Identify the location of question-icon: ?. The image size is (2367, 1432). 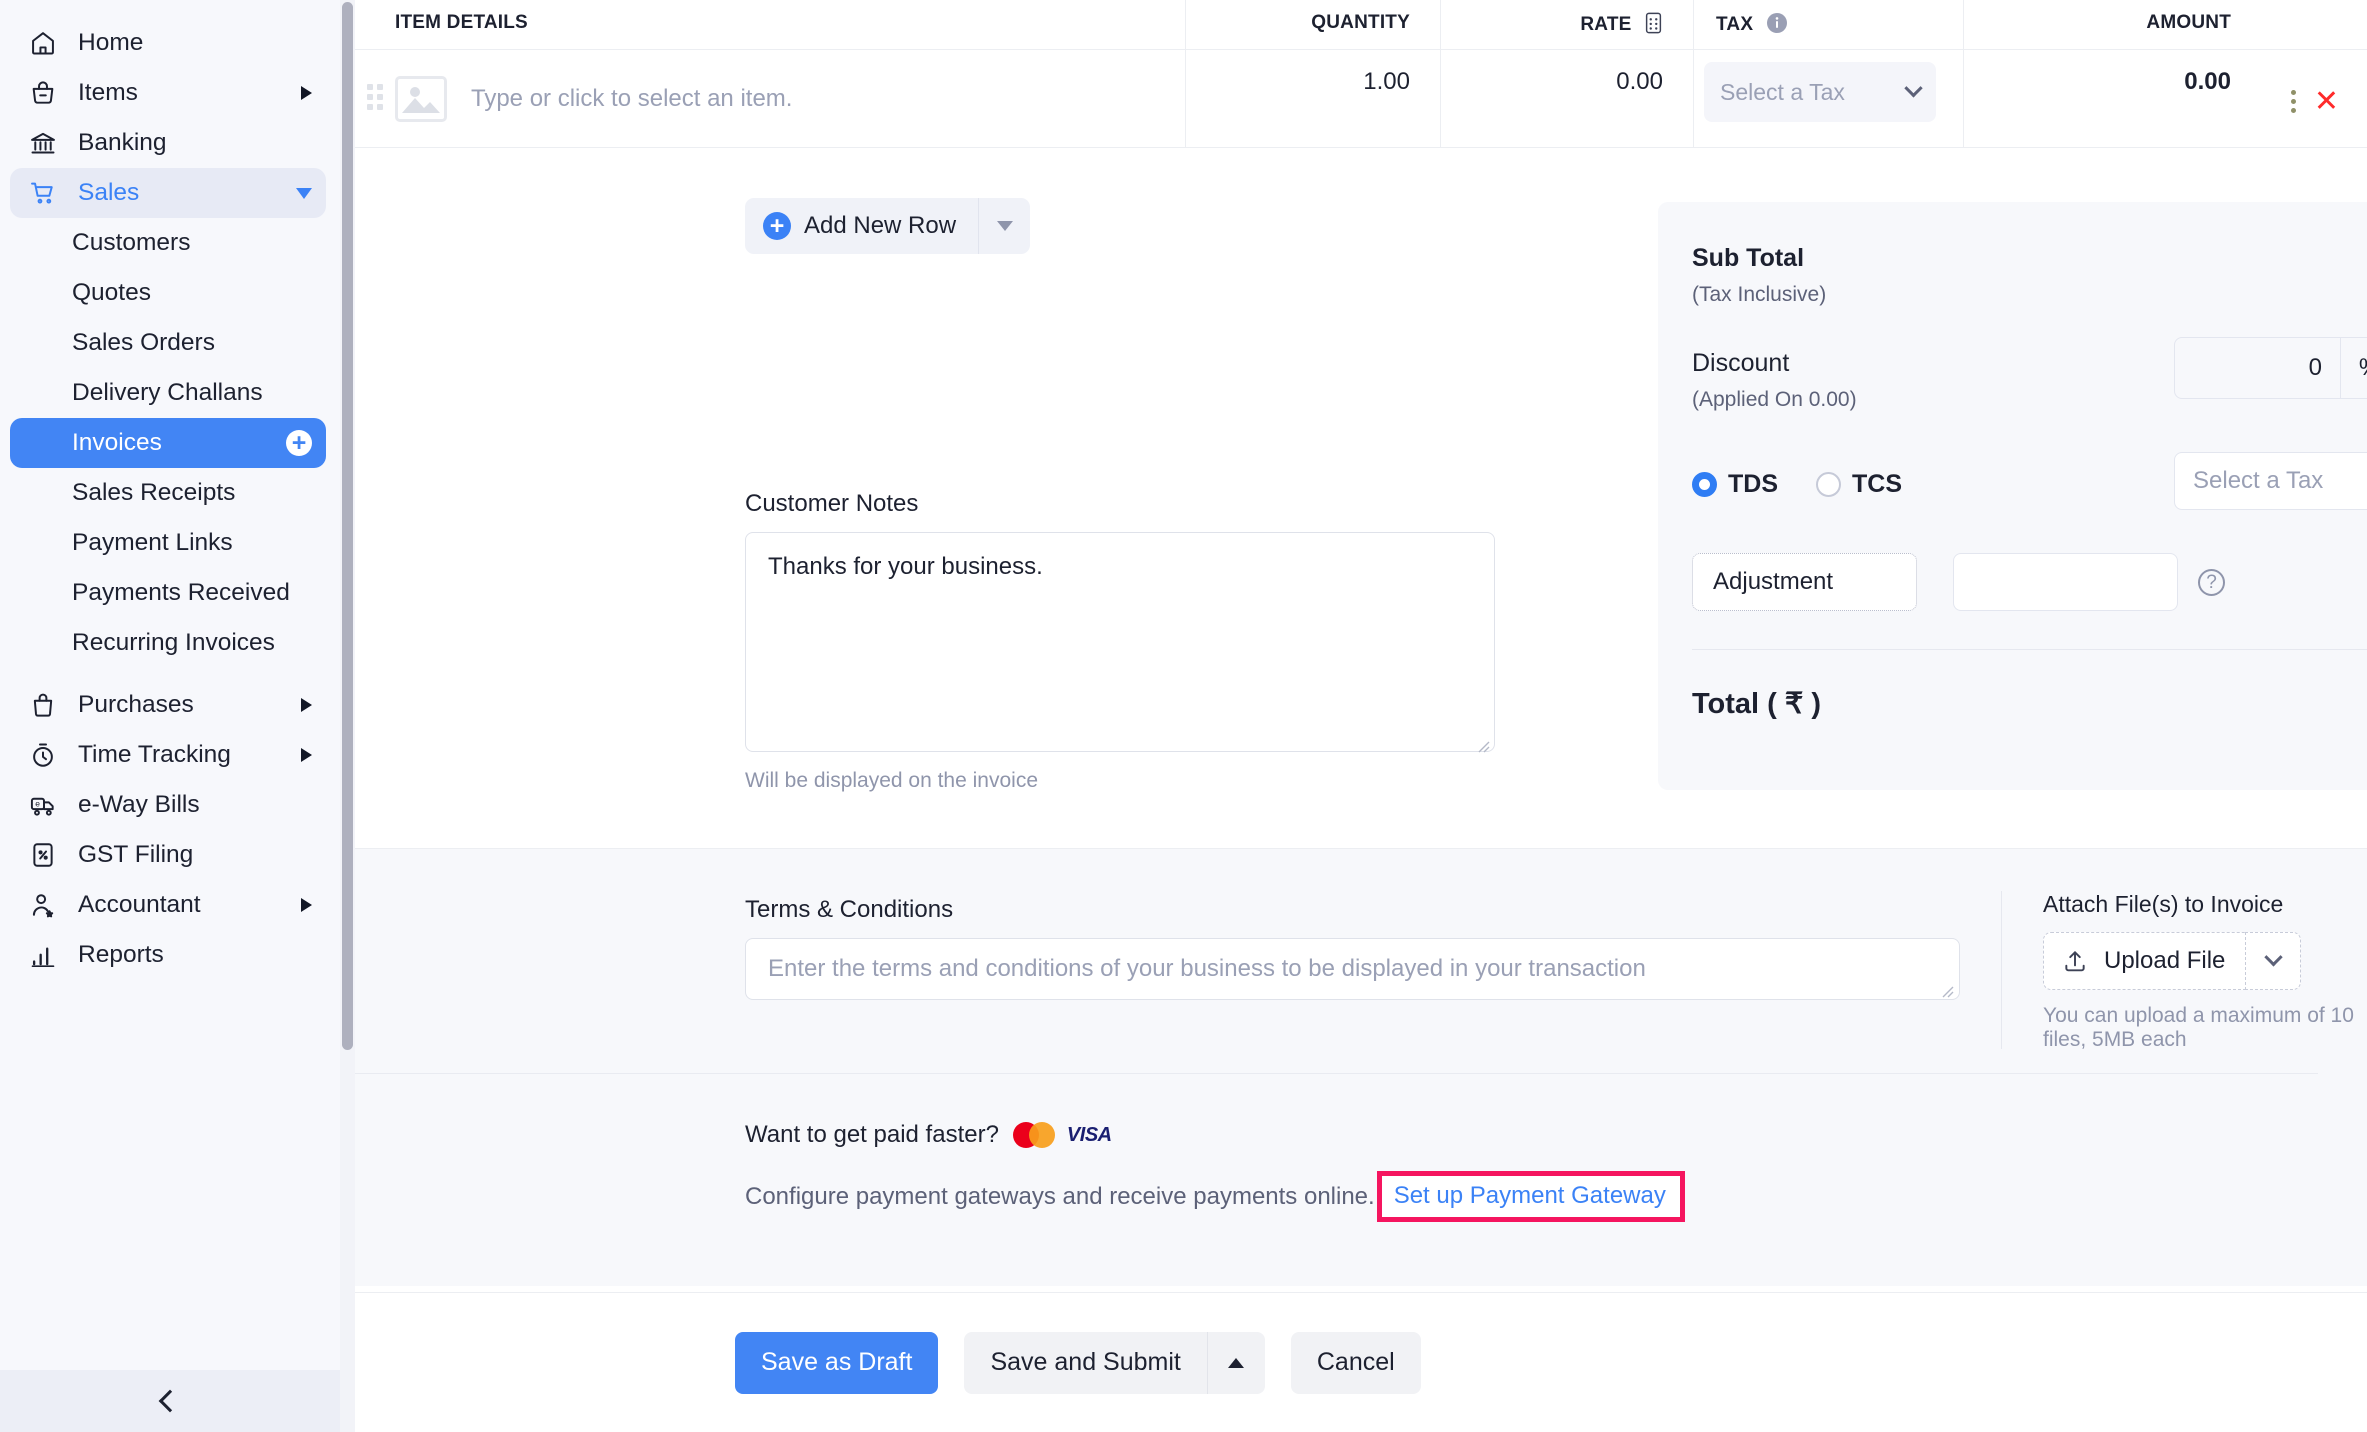
(2211, 582).